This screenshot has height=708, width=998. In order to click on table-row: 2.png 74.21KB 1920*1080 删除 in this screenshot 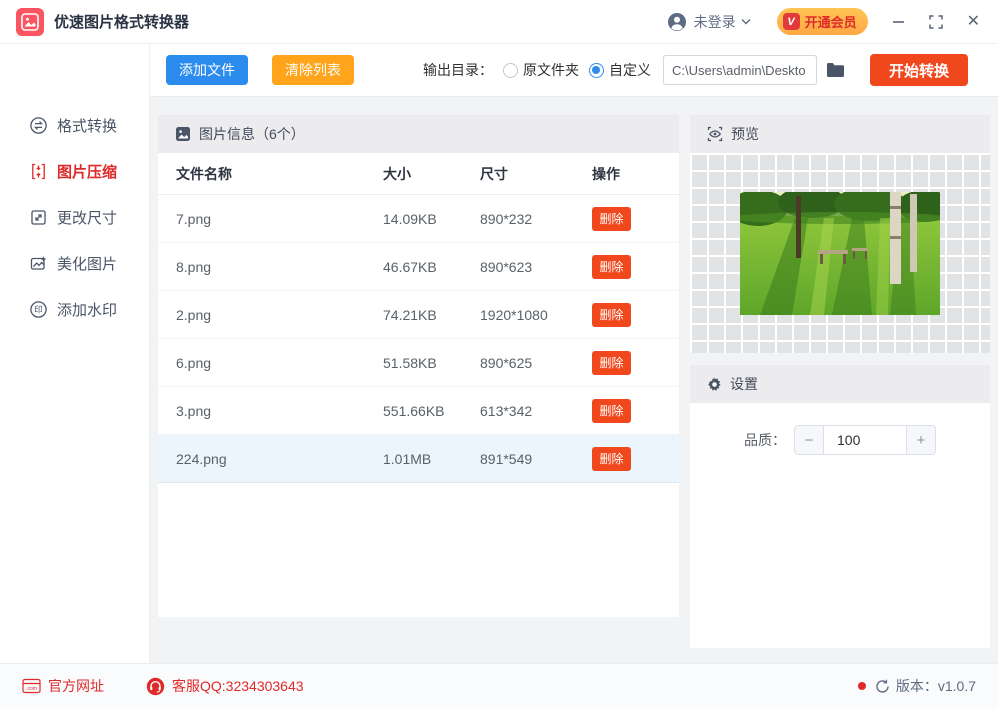, I will do `click(418, 315)`.